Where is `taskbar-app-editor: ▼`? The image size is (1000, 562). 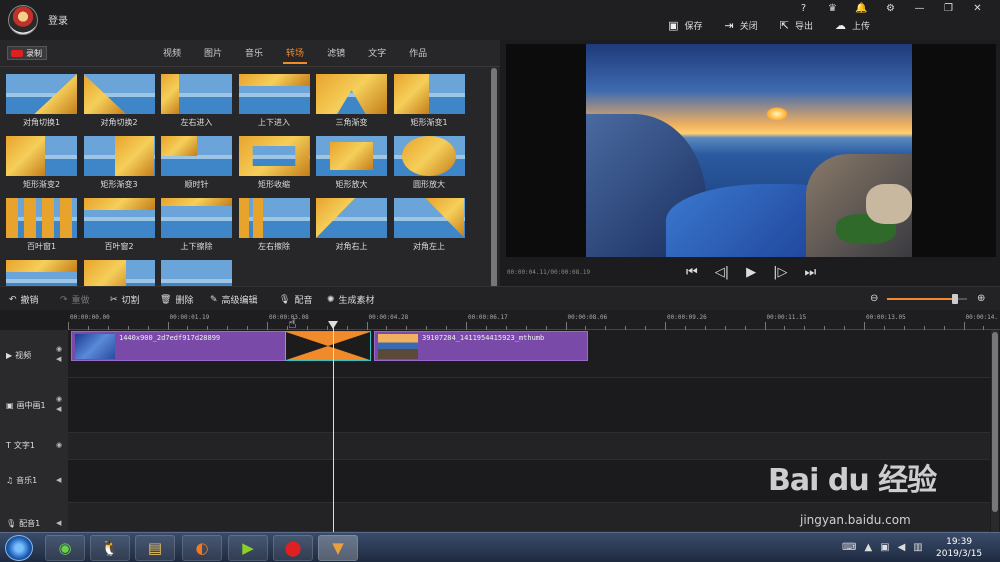 taskbar-app-editor: ▼ is located at coordinates (338, 548).